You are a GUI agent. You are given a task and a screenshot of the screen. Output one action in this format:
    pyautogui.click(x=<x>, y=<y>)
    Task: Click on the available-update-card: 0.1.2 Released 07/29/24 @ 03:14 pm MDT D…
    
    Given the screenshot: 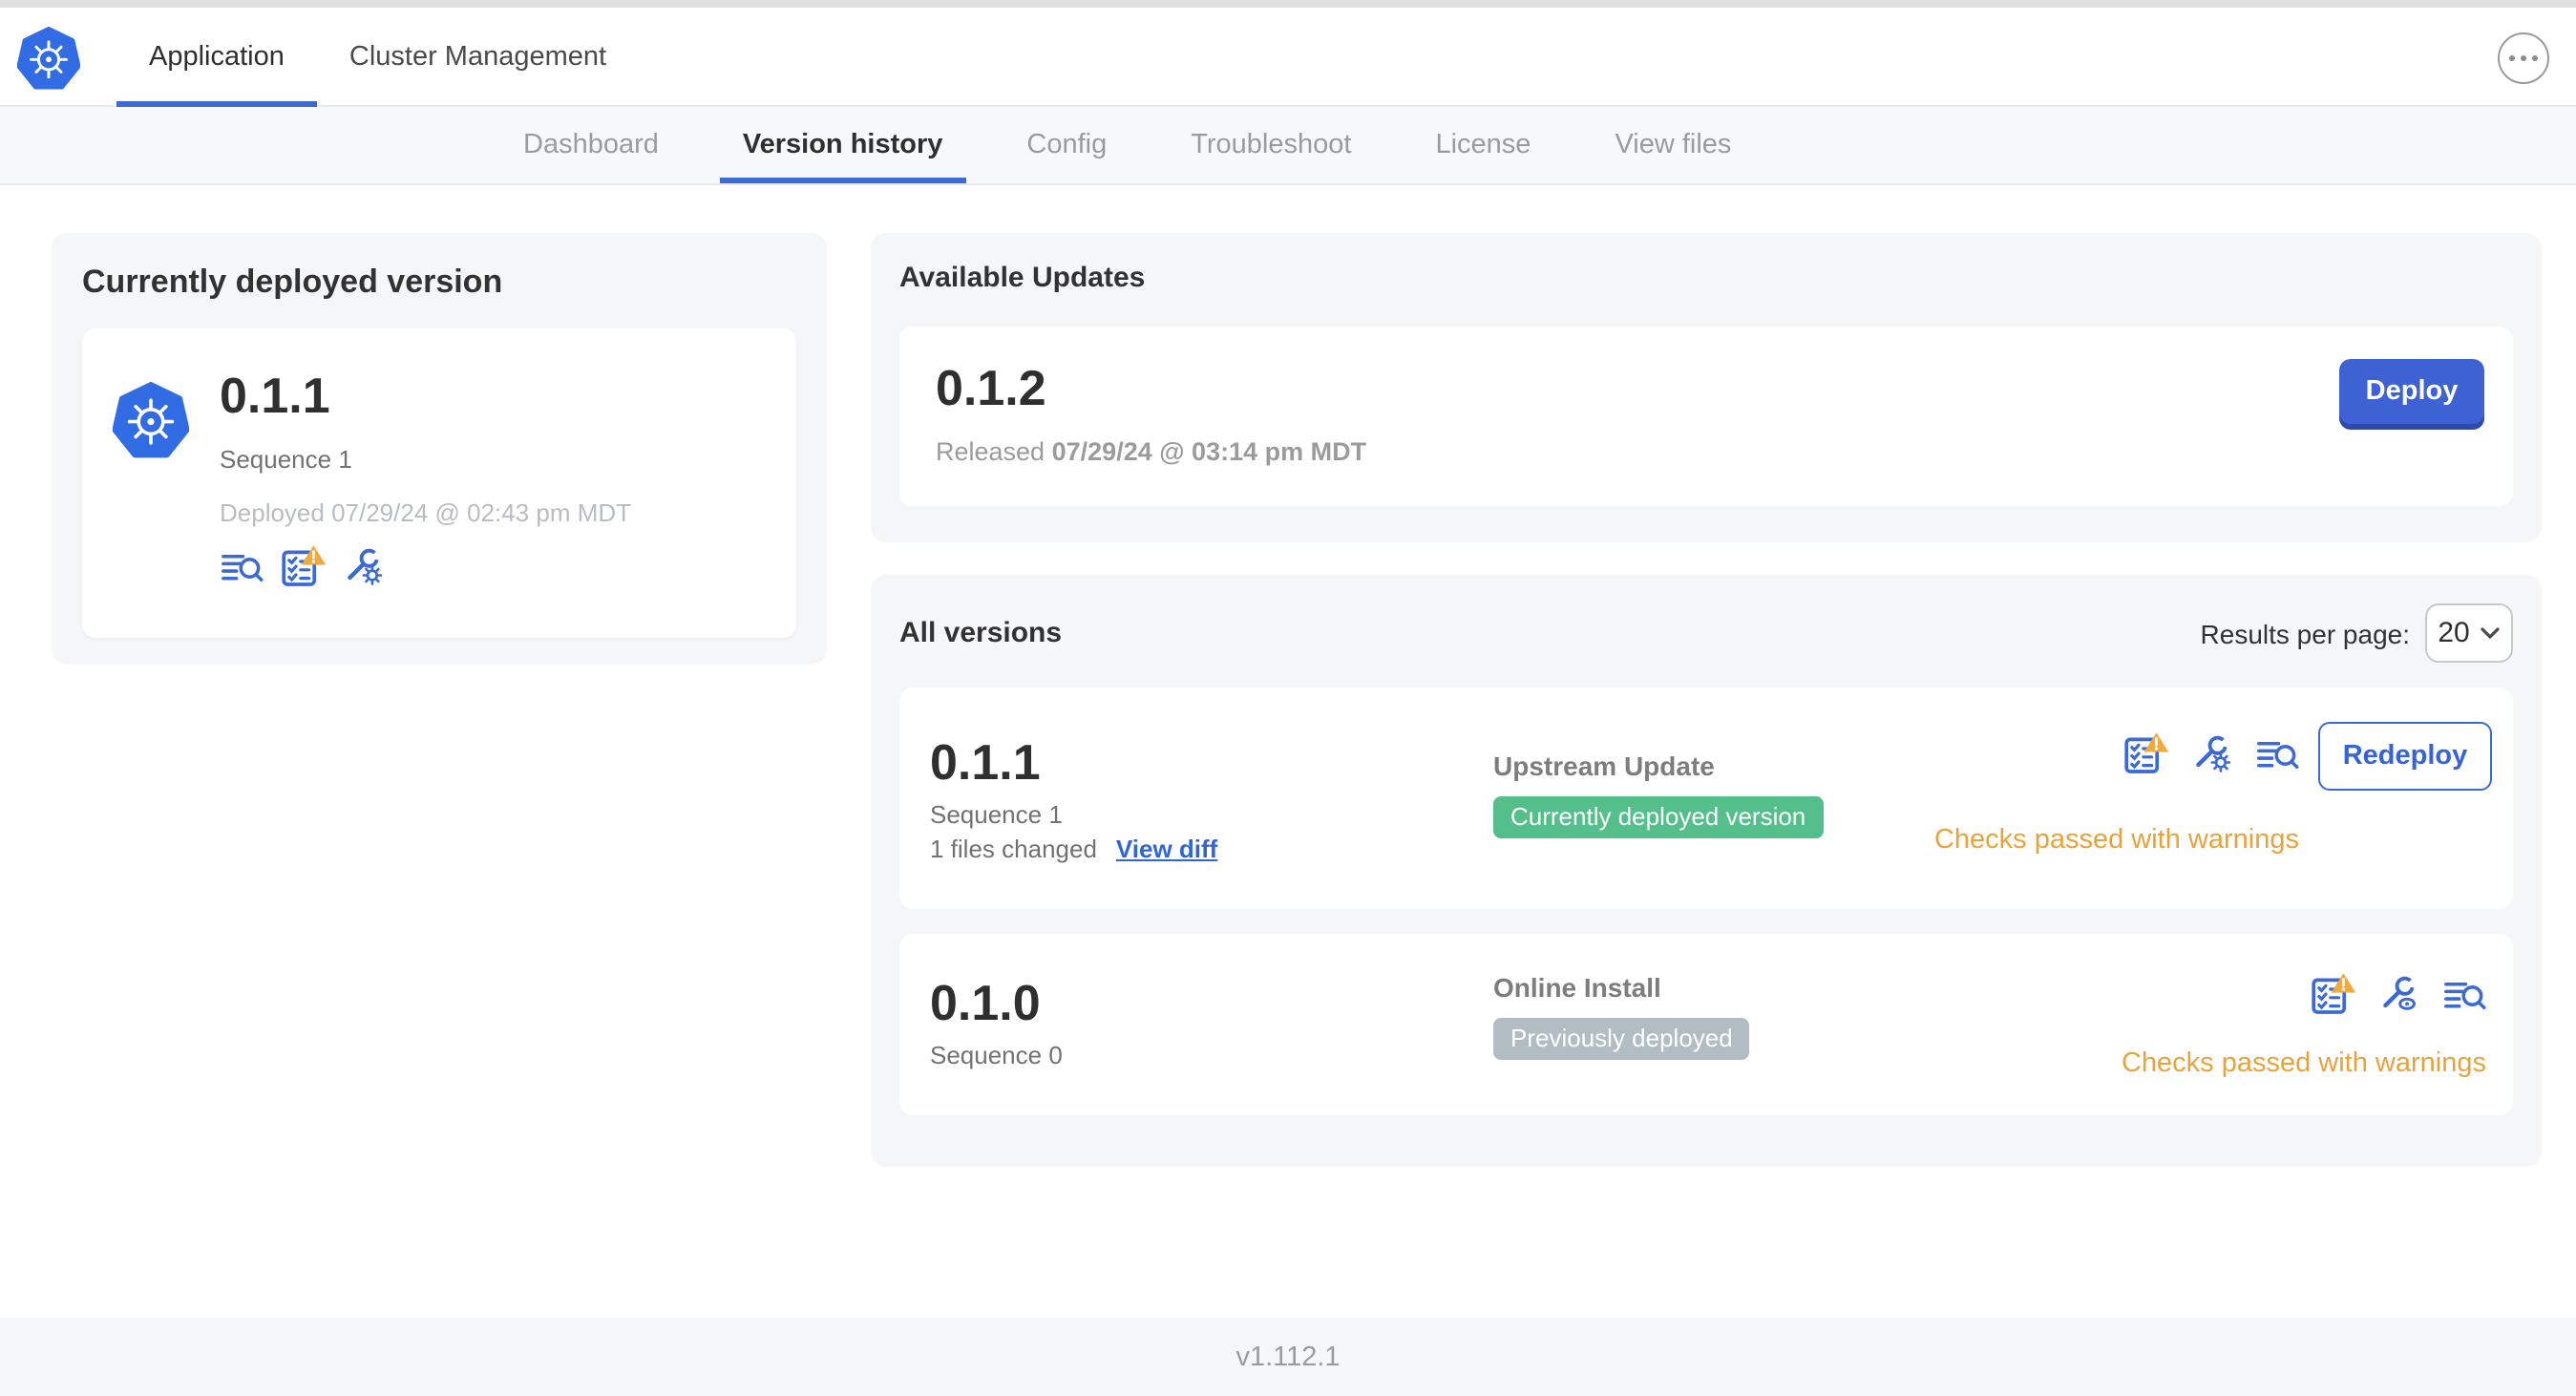 What is the action you would take?
    pyautogui.click(x=1706, y=416)
    